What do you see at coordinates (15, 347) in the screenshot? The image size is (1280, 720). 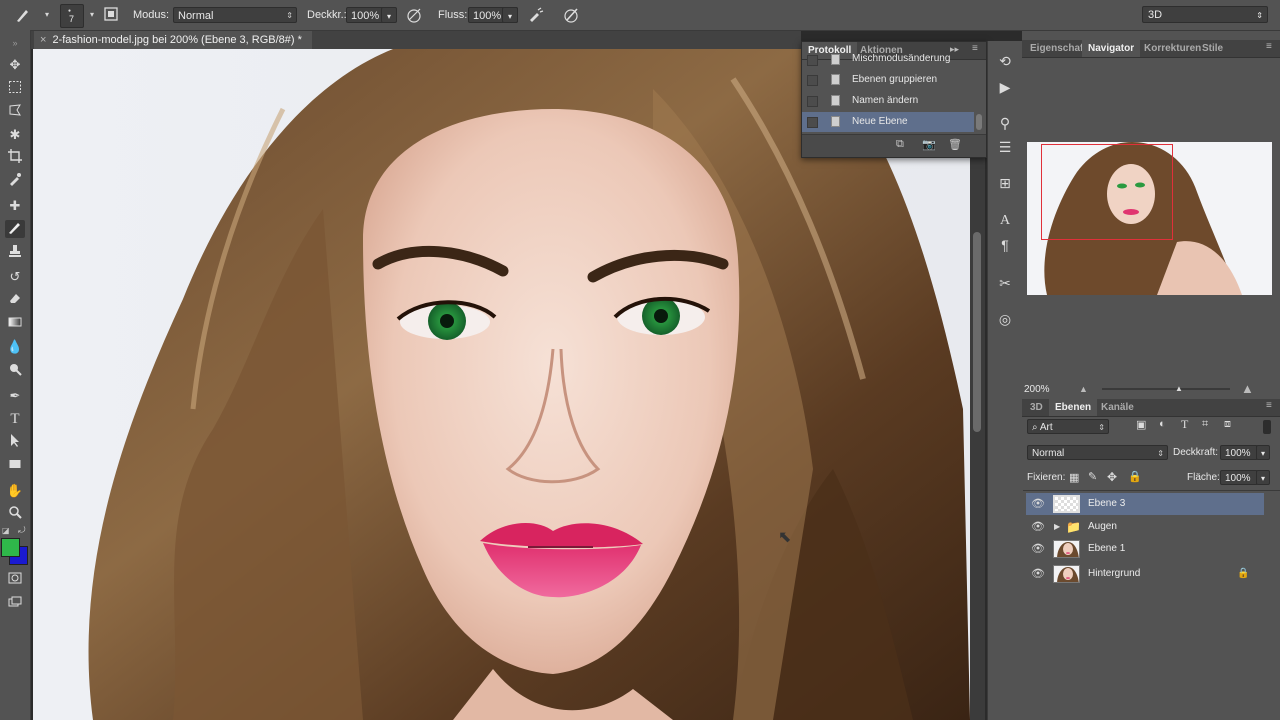 I see `blur-tool-icon: 💧` at bounding box center [15, 347].